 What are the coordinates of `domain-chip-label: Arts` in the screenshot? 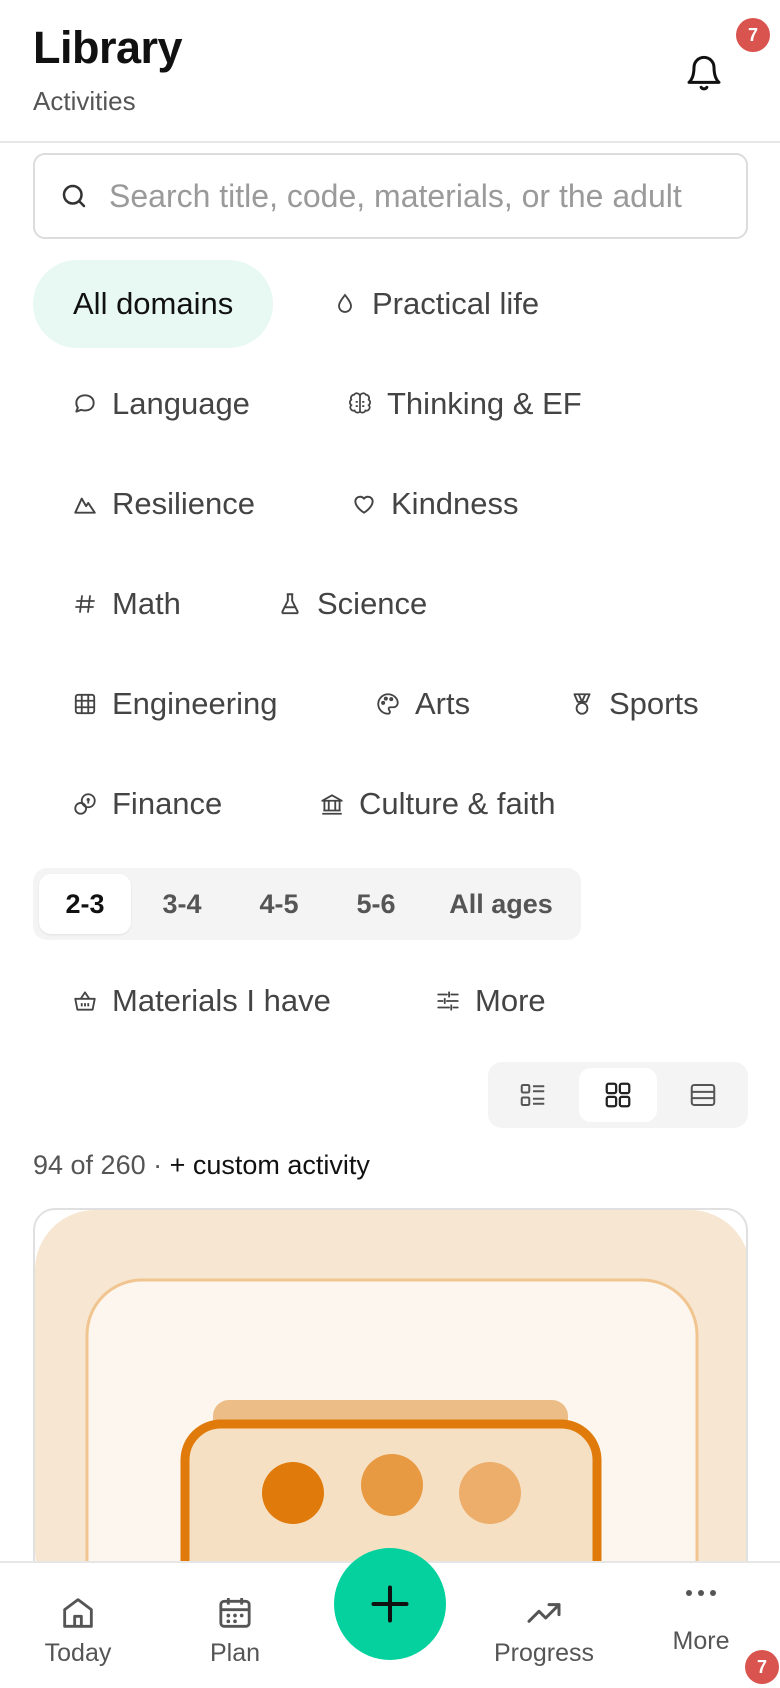 It's located at (443, 703).